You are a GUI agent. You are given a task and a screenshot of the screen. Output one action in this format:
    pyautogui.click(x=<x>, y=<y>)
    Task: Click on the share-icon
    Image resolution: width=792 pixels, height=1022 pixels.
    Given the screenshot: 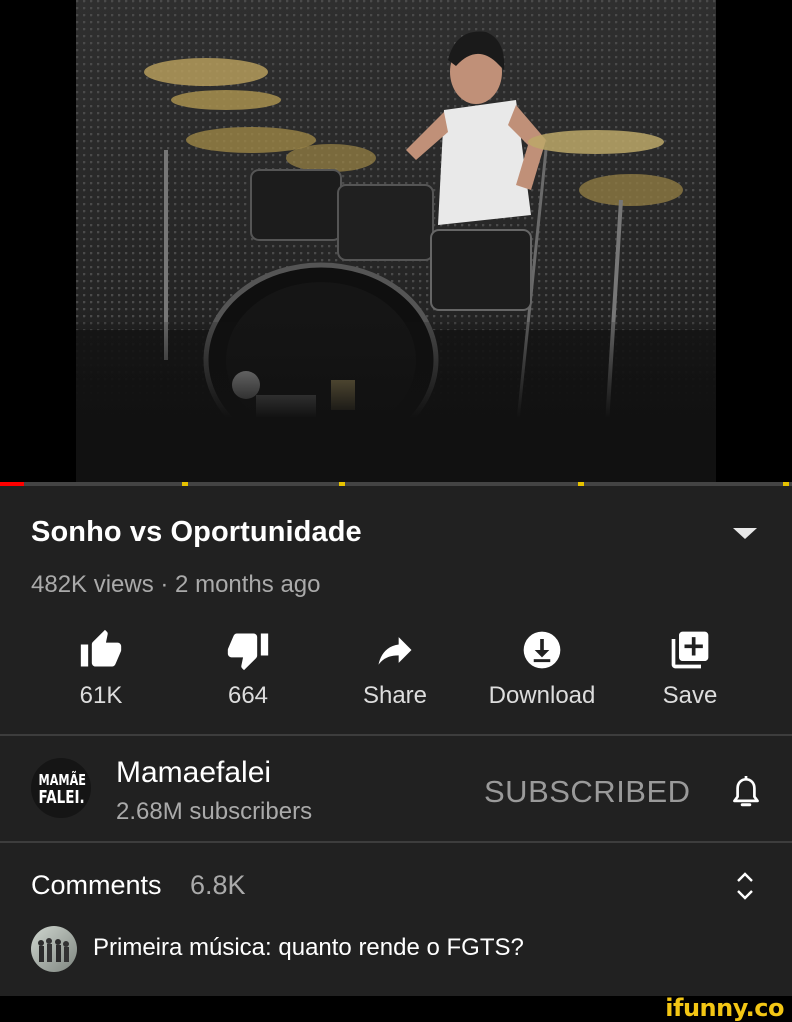 What is the action you would take?
    pyautogui.click(x=395, y=651)
    